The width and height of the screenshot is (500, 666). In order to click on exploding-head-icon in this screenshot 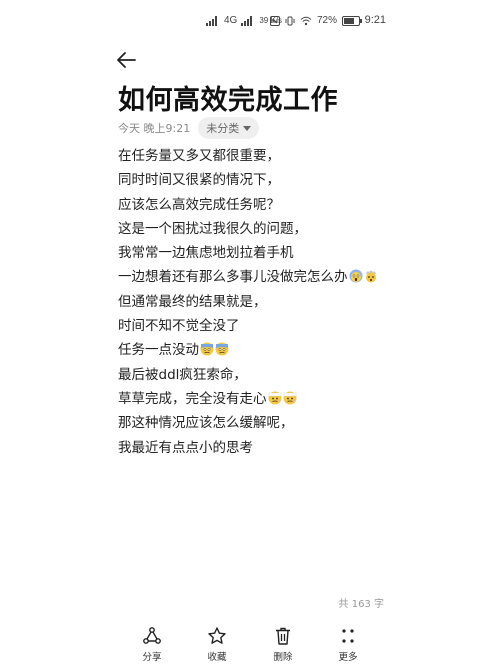, I will do `click(371, 275)`.